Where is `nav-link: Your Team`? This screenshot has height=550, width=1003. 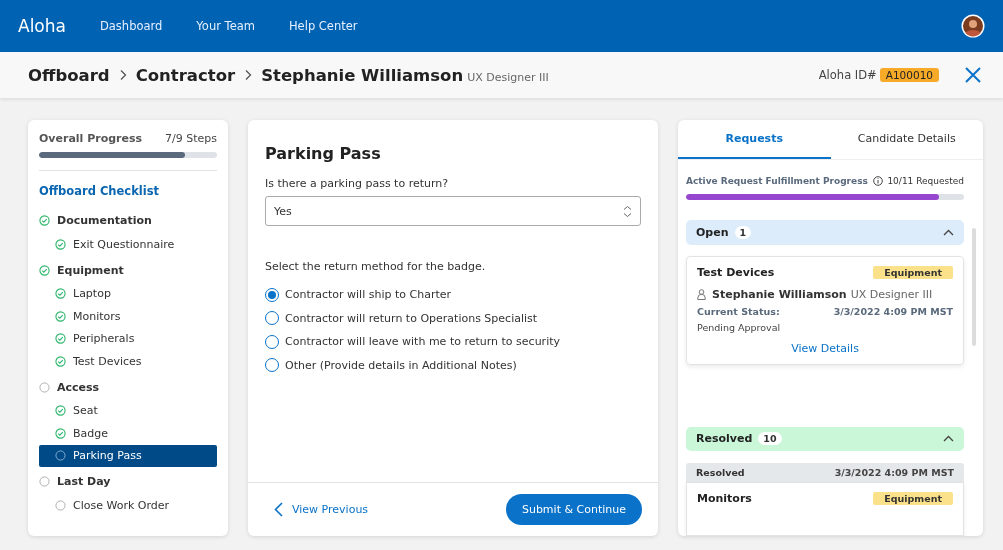 nav-link: Your Team is located at coordinates (225, 26).